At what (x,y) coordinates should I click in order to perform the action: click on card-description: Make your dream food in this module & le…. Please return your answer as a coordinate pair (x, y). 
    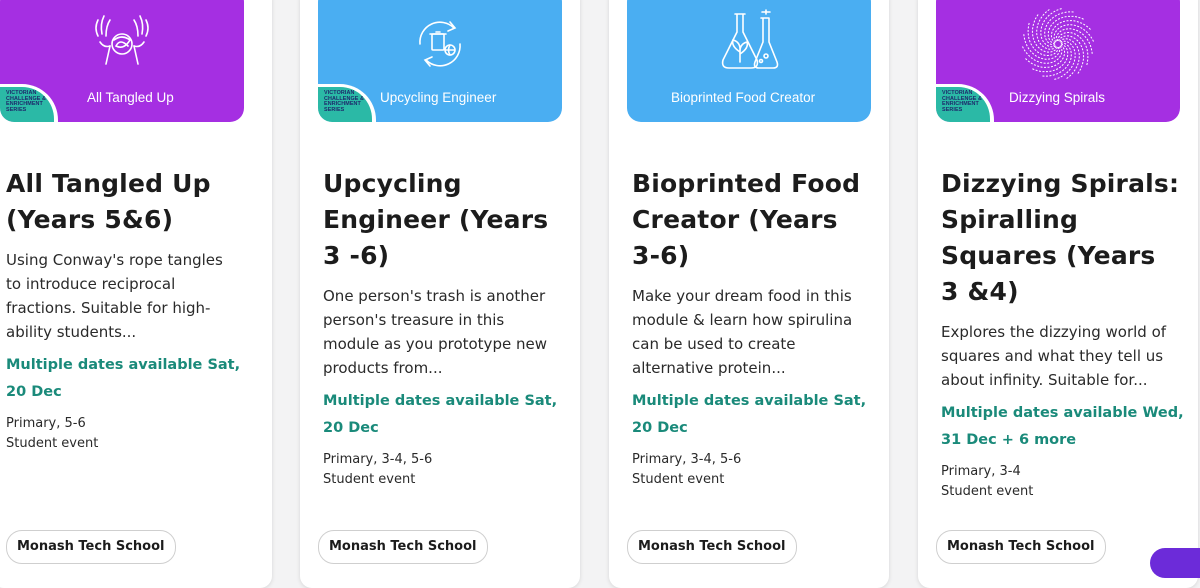
    Looking at the image, I should click on (742, 332).